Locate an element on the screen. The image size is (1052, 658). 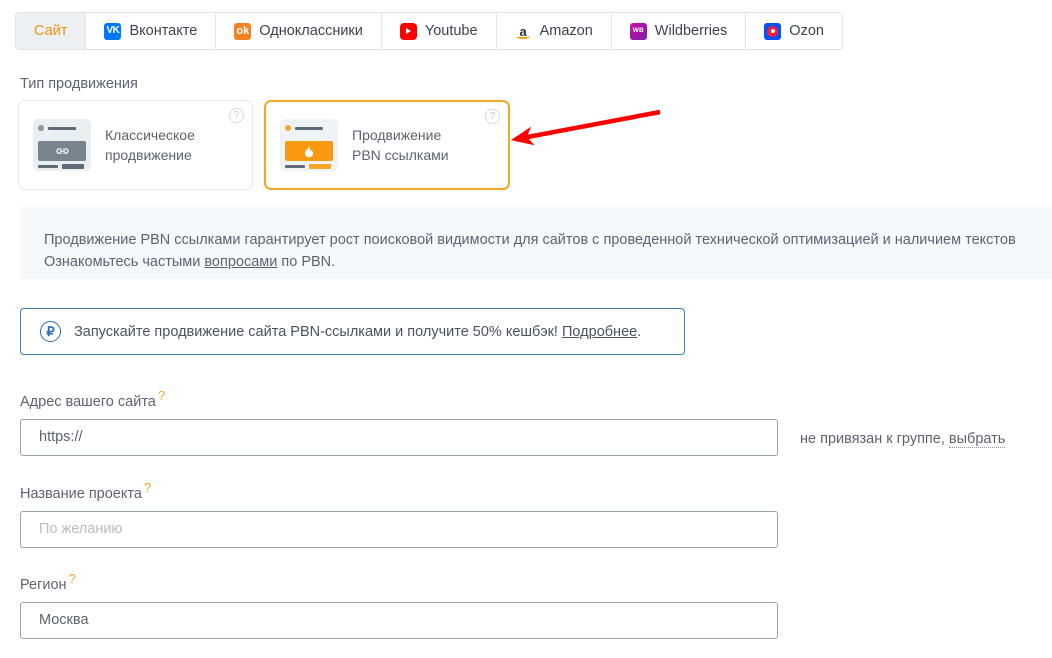
red-pointer-arrow is located at coordinates (585, 127).